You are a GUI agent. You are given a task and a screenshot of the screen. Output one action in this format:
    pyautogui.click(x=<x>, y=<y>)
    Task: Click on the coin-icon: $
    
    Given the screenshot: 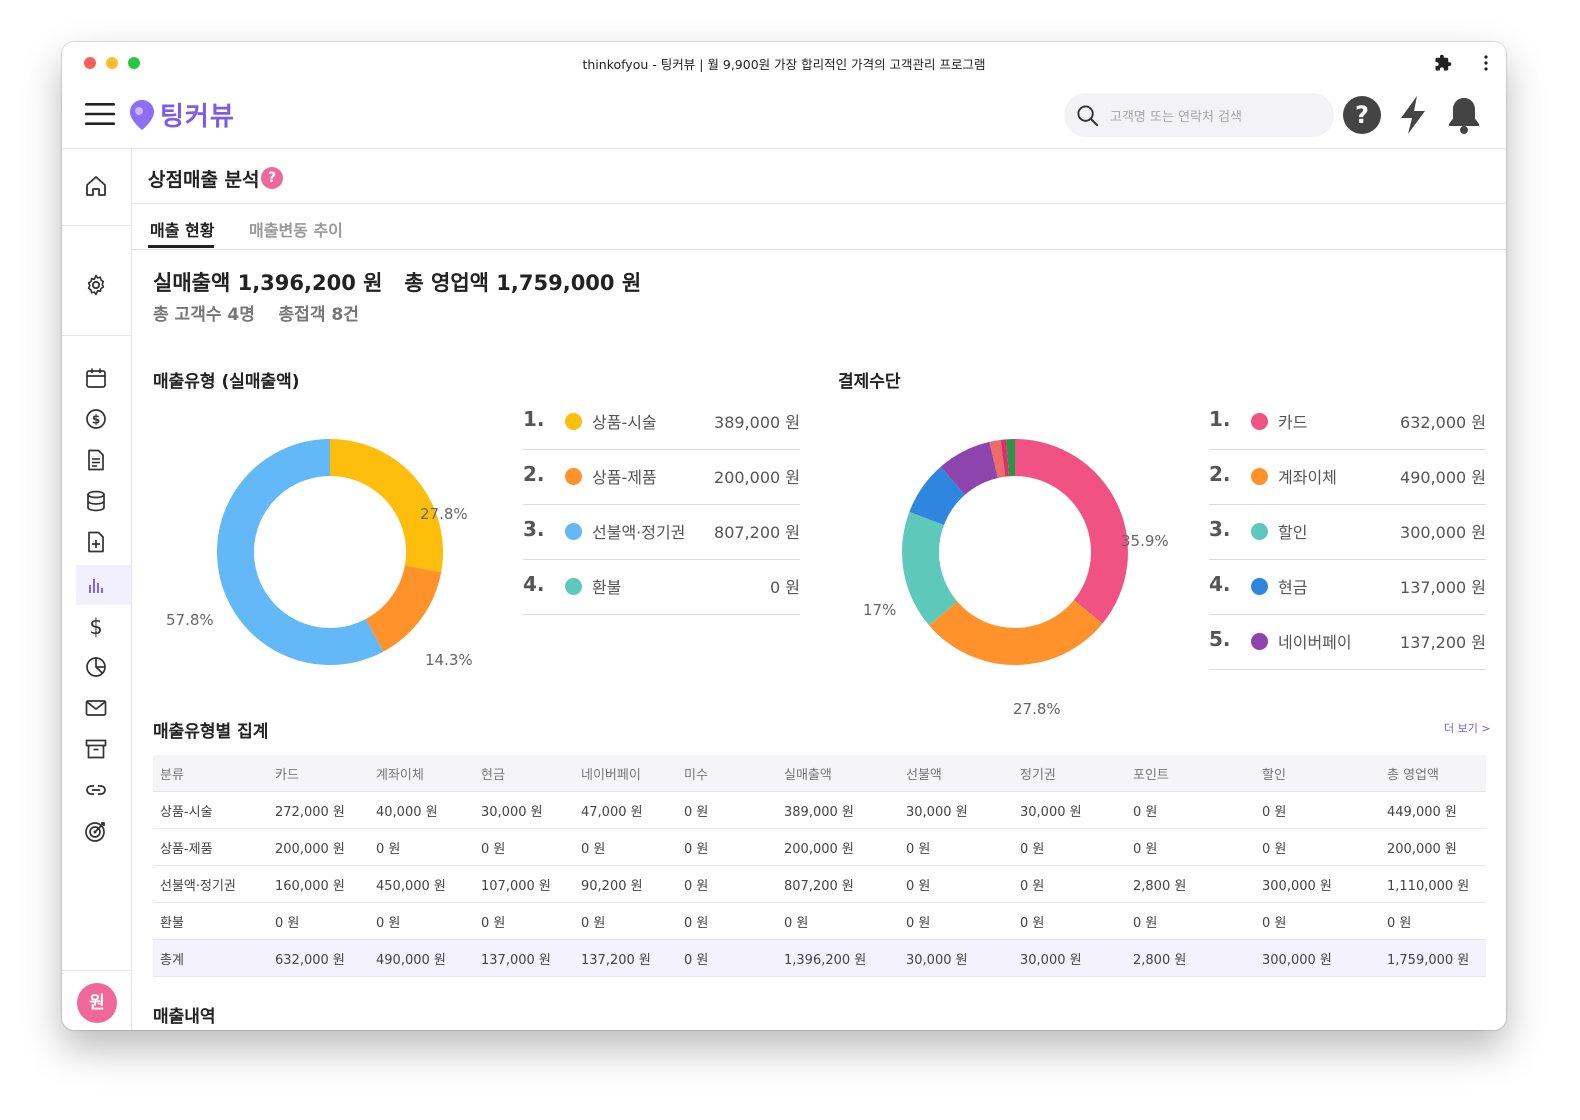 What is the action you would take?
    pyautogui.click(x=96, y=419)
    